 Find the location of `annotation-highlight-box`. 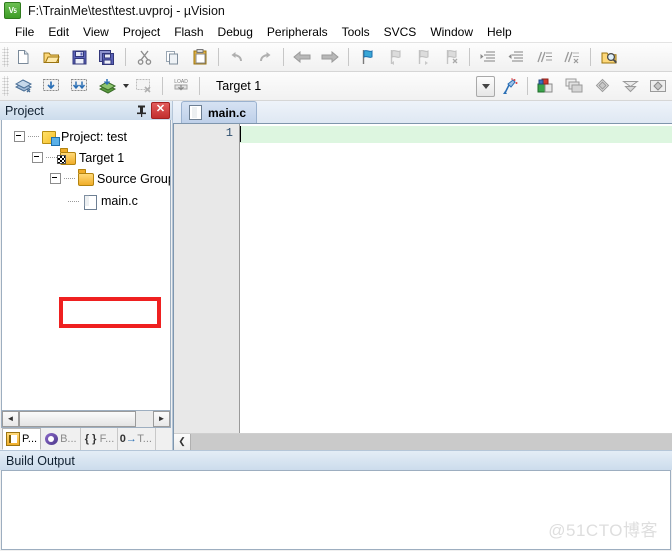

annotation-highlight-box is located at coordinates (110, 312).